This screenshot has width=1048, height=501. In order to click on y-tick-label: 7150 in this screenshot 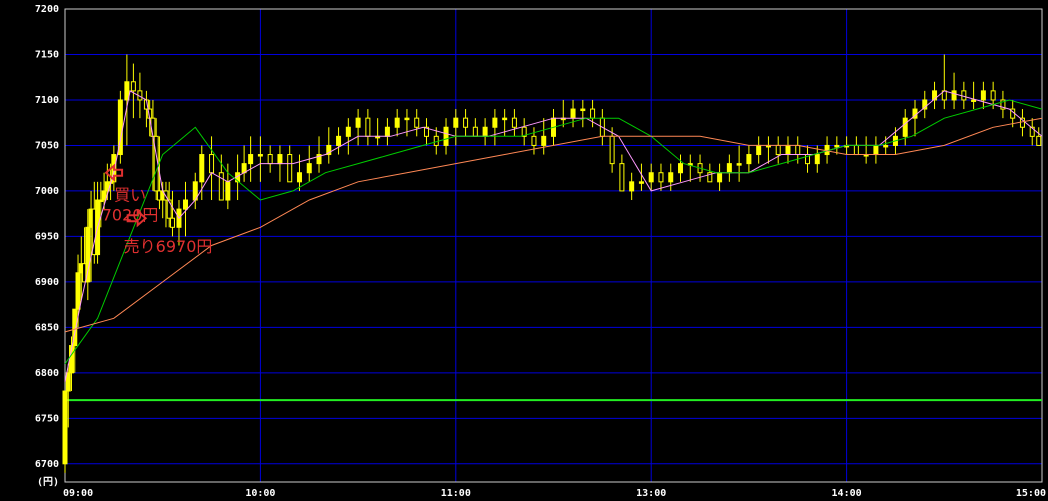, I will do `click(47, 54)`.